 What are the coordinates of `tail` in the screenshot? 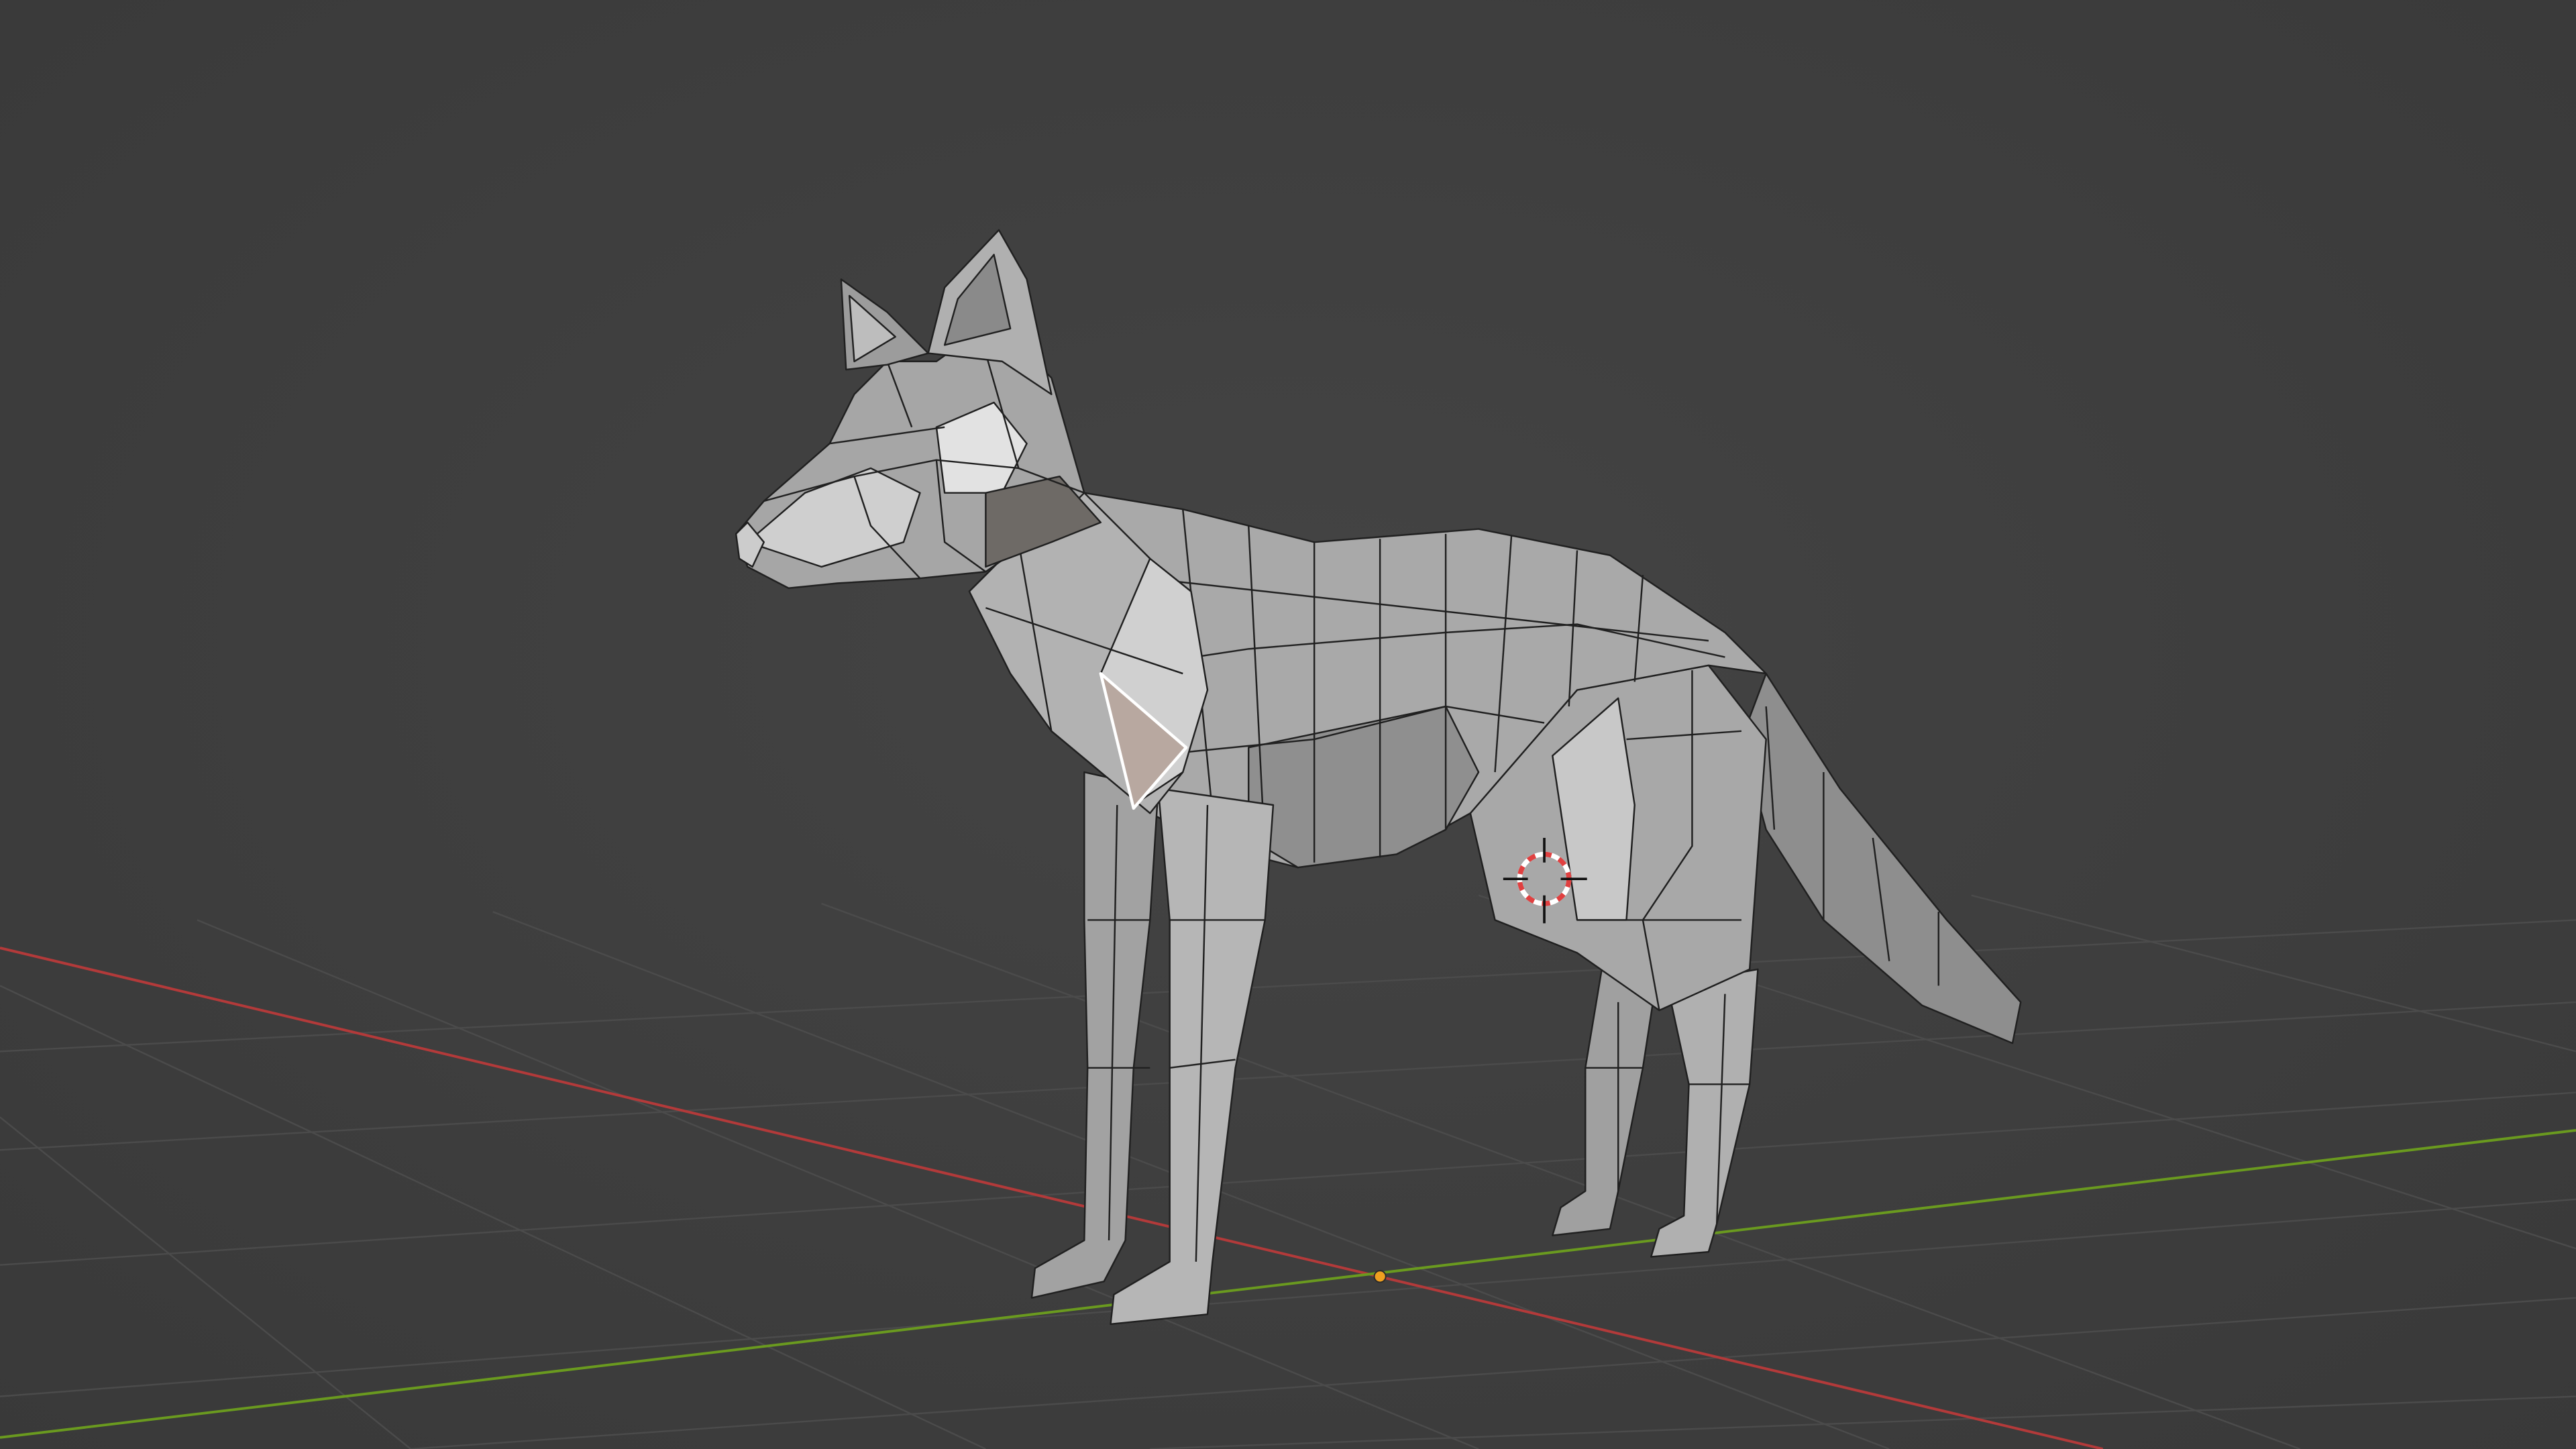 It's located at (1881, 858).